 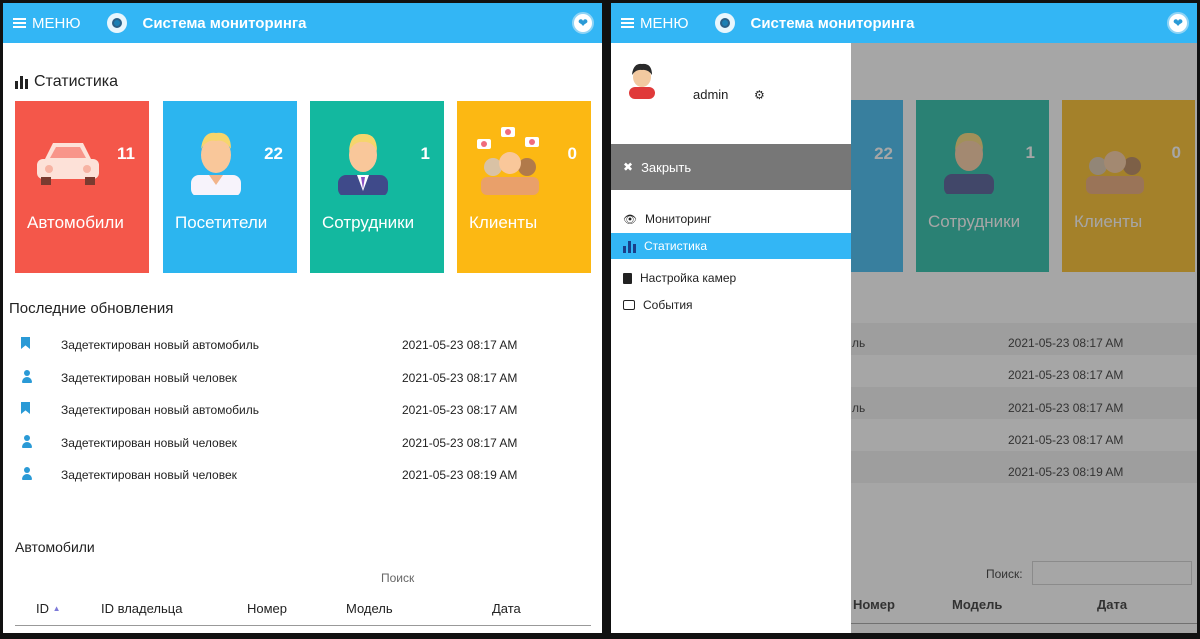 I want to click on column-header-model: Модель, so click(x=369, y=608).